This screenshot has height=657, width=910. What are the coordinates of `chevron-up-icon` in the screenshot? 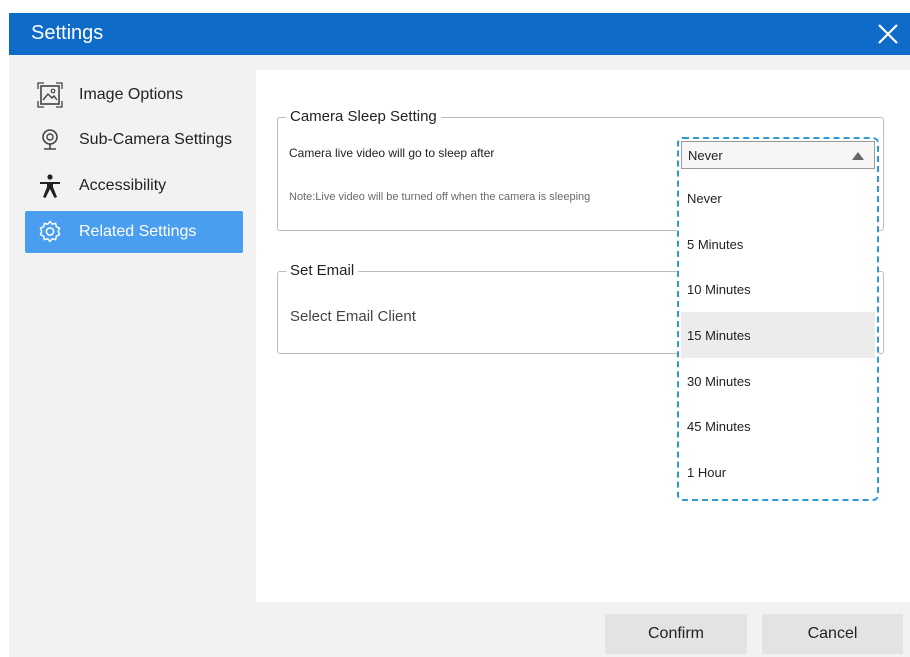 It's located at (858, 156).